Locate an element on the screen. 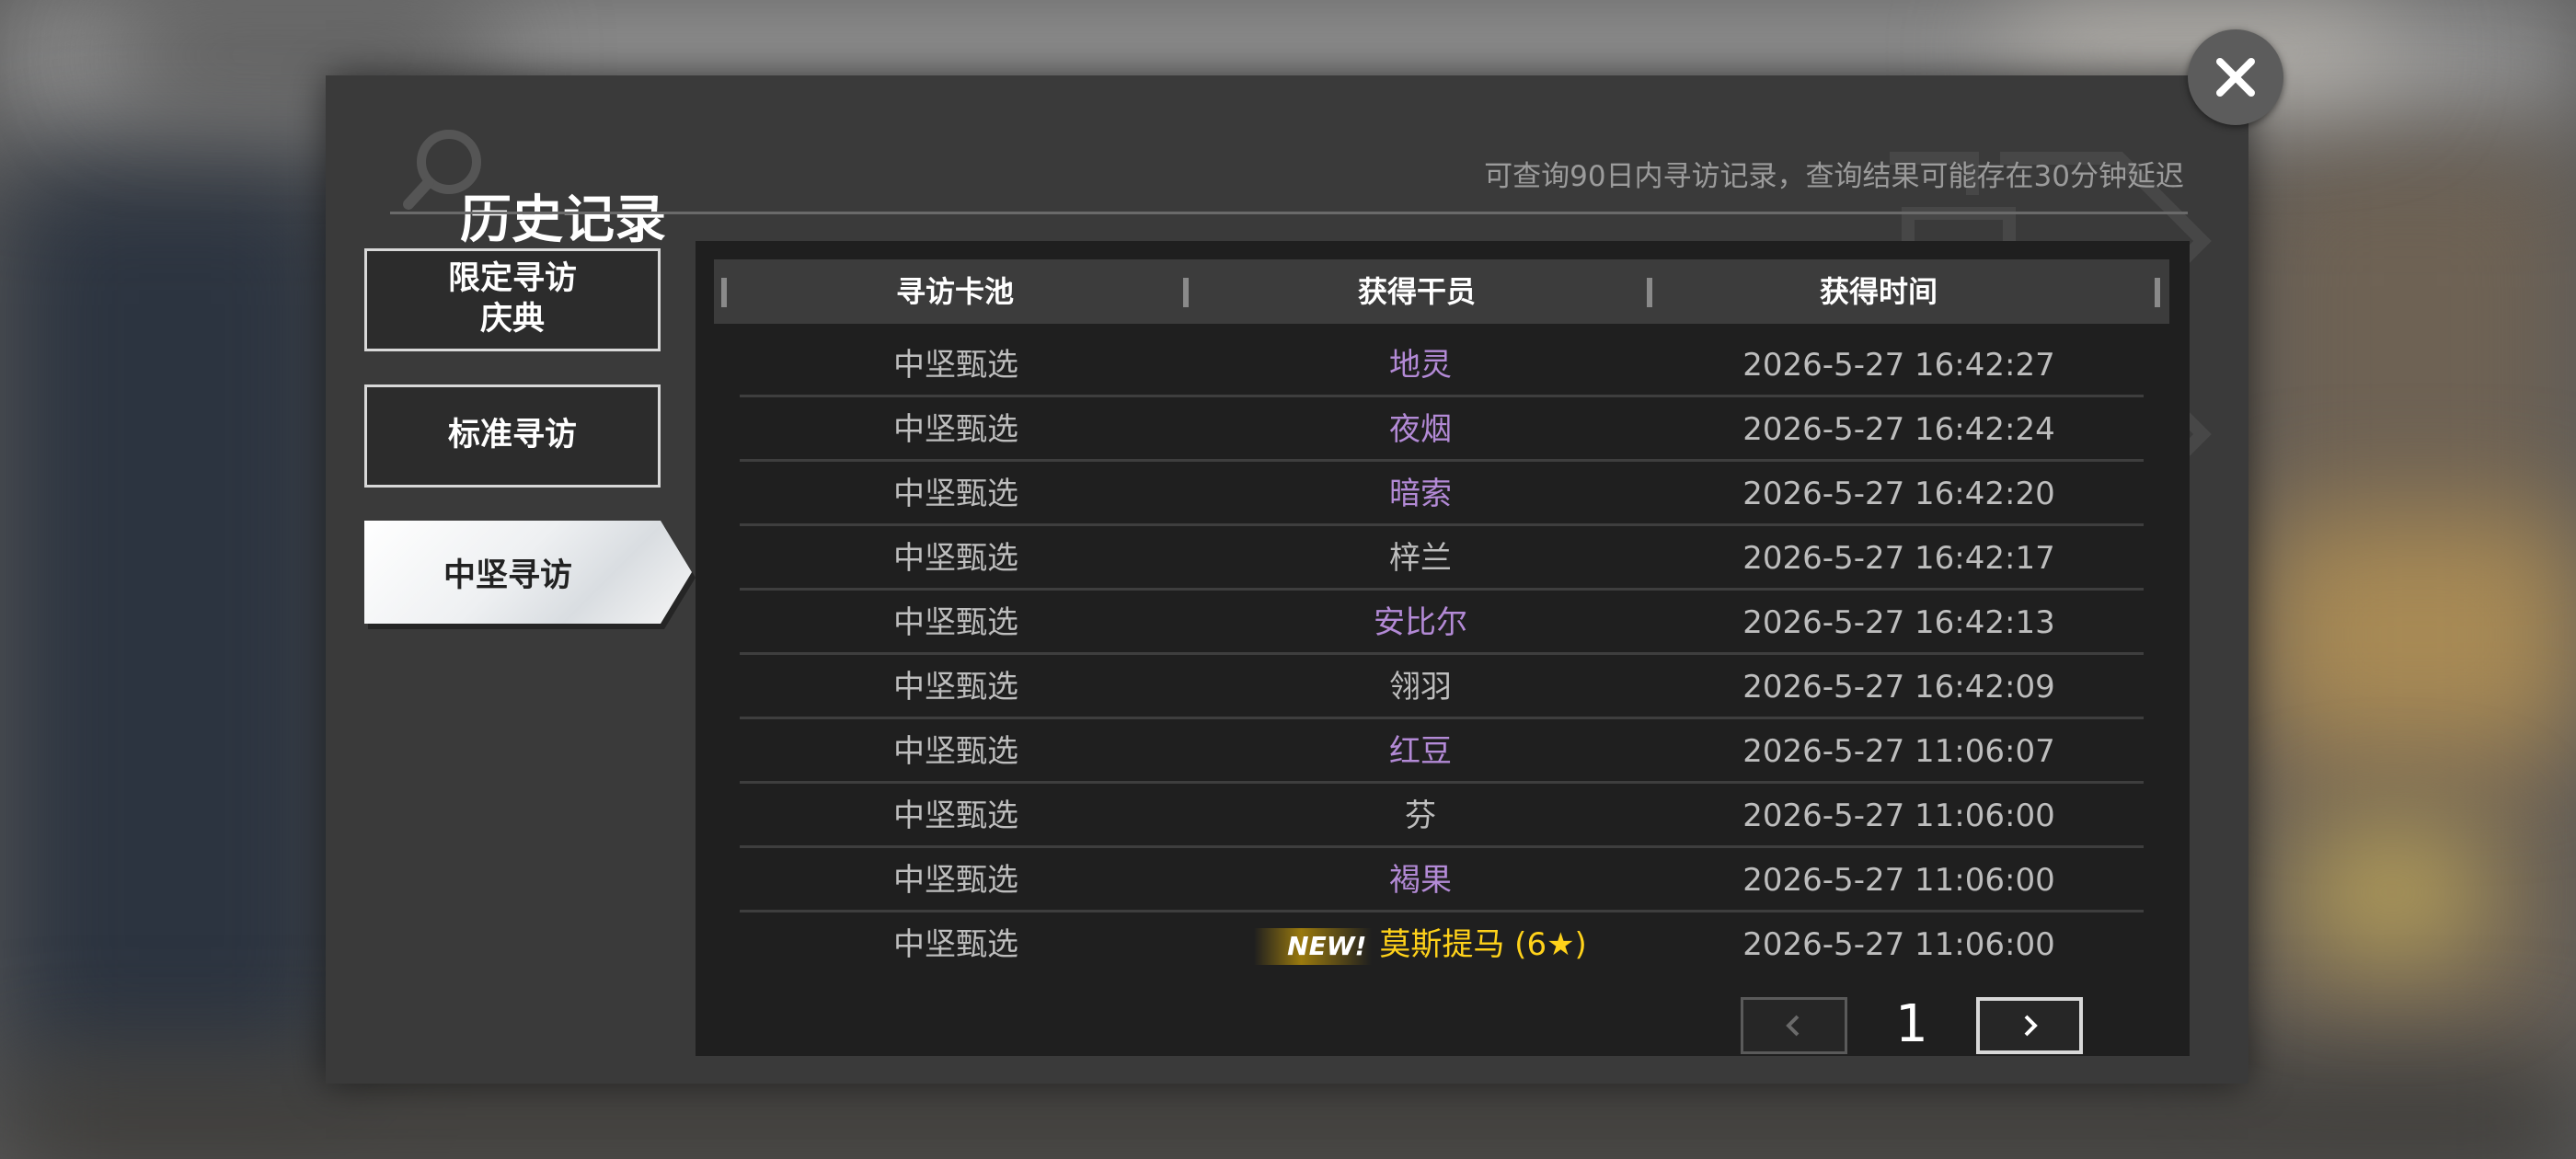 The image size is (2576, 1159). time-cell: 2026-5-27 16:42:24 is located at coordinates (1898, 429).